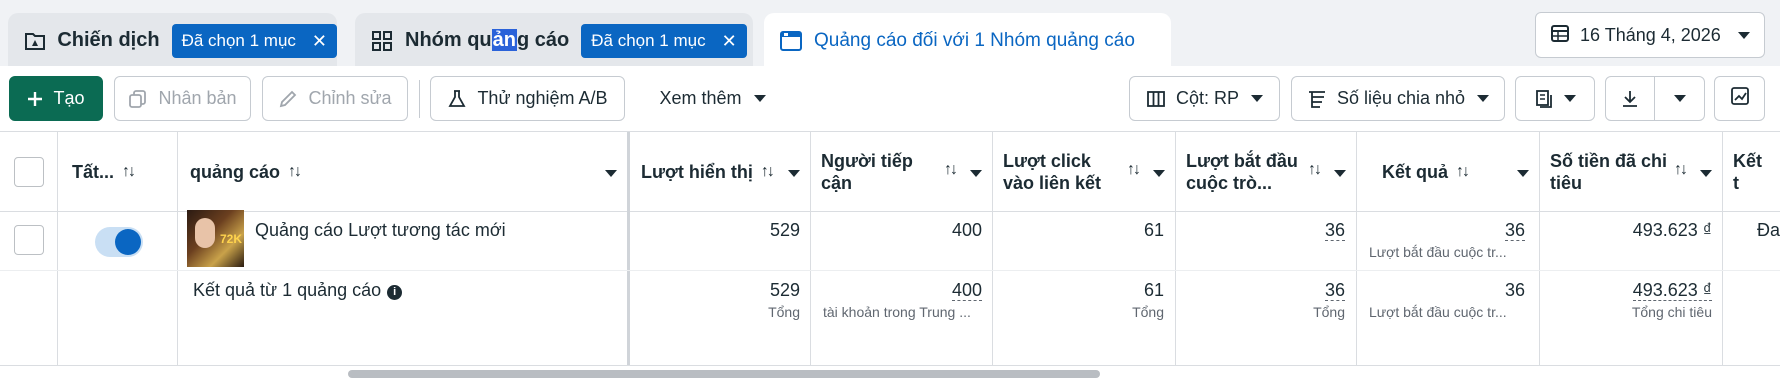 The image size is (1780, 385). What do you see at coordinates (138, 99) in the screenshot?
I see `duplicate-icon` at bounding box center [138, 99].